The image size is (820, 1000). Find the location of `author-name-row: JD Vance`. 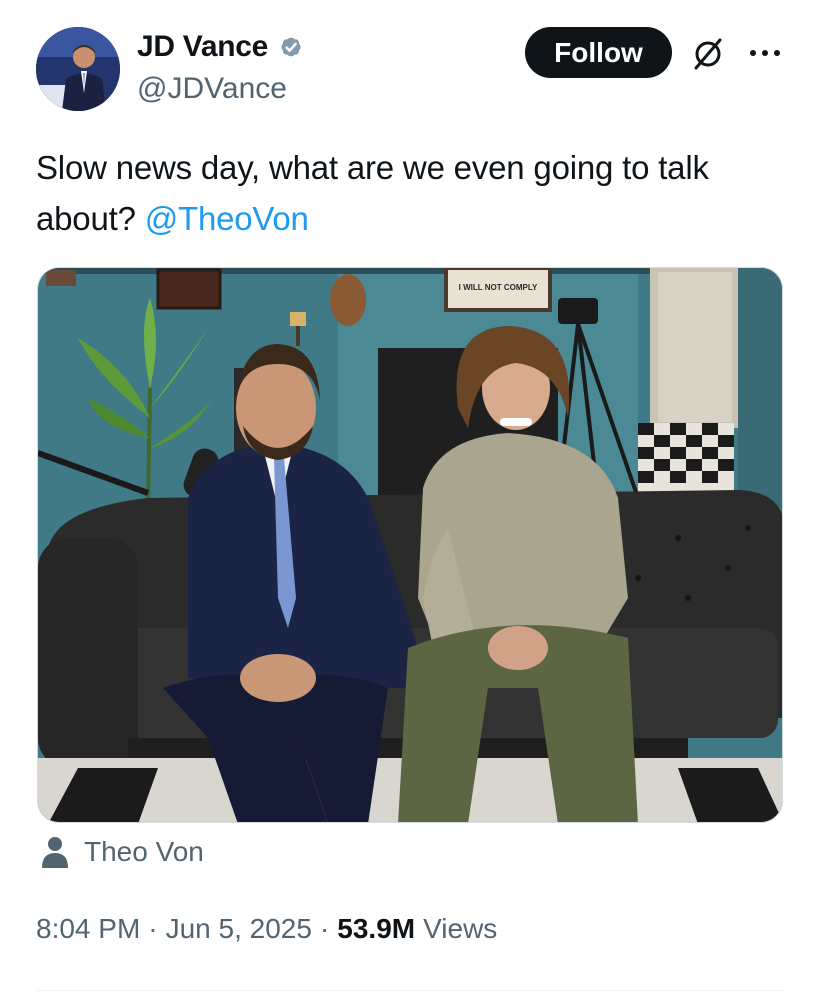

author-name-row: JD Vance is located at coordinates (221, 47).